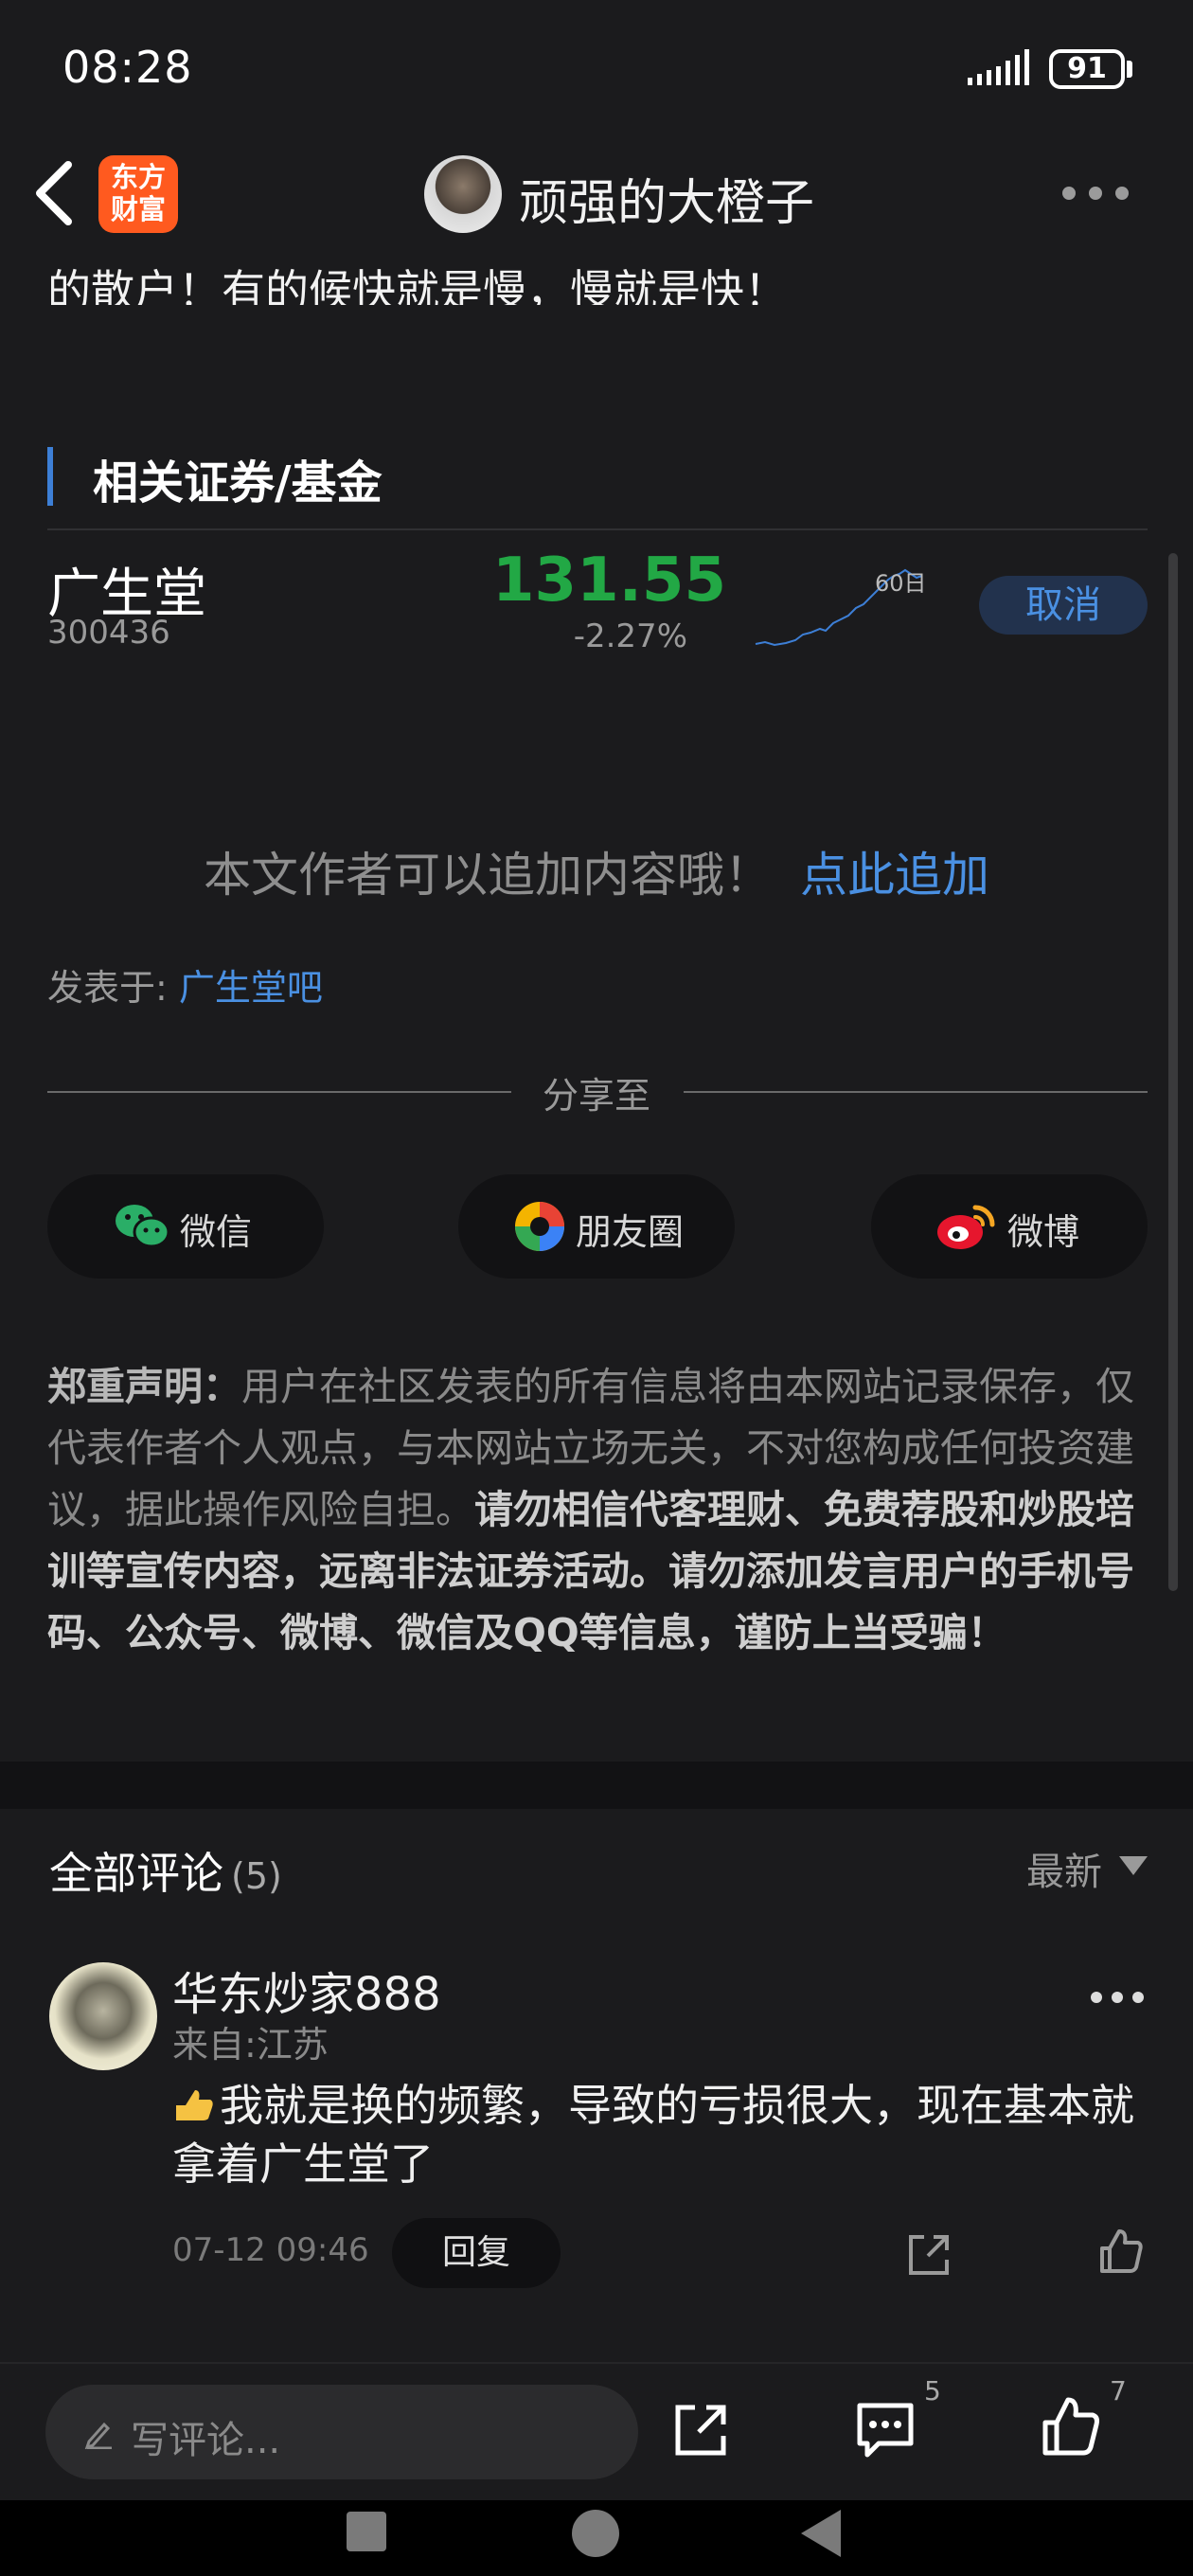  What do you see at coordinates (901, 583) in the screenshot?
I see `sparkline-label: 60日` at bounding box center [901, 583].